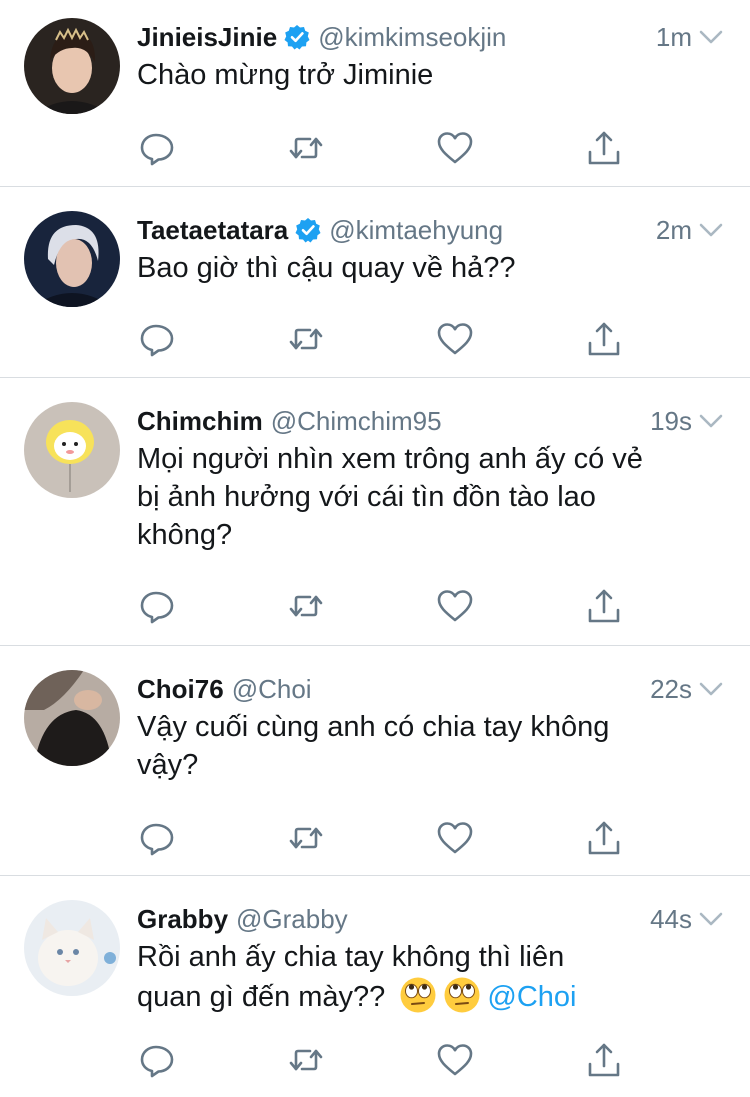 This screenshot has height=1097, width=750. I want to click on display-name: Taetaetatara, so click(212, 230).